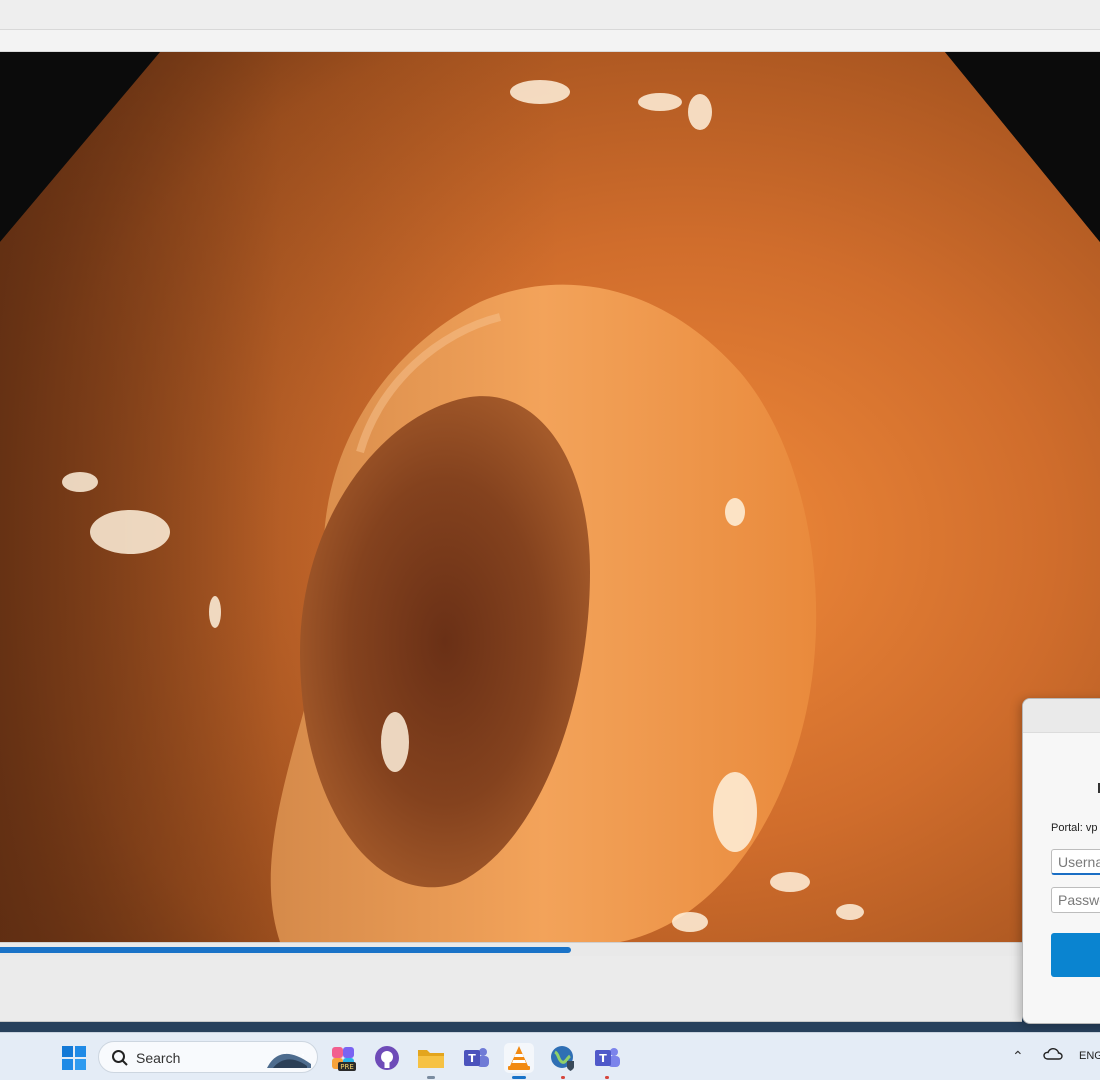  Describe the element at coordinates (158, 1058) in the screenshot. I see `search-label: Search` at that location.